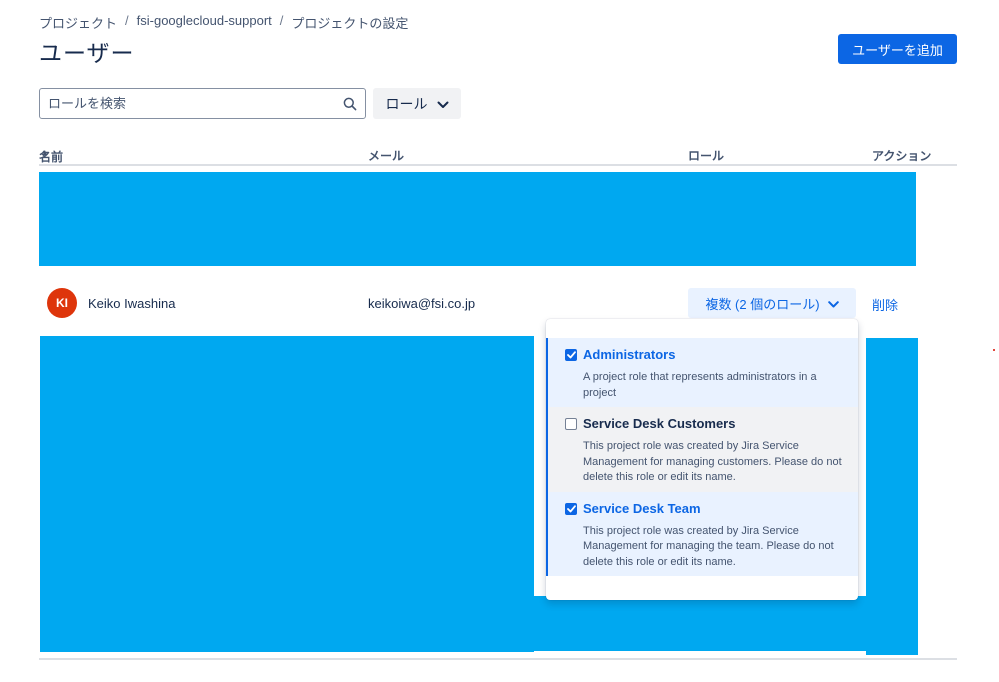 The image size is (999, 682). Describe the element at coordinates (897, 49) in the screenshot. I see `add-user-button: ユーザーを追加` at that location.